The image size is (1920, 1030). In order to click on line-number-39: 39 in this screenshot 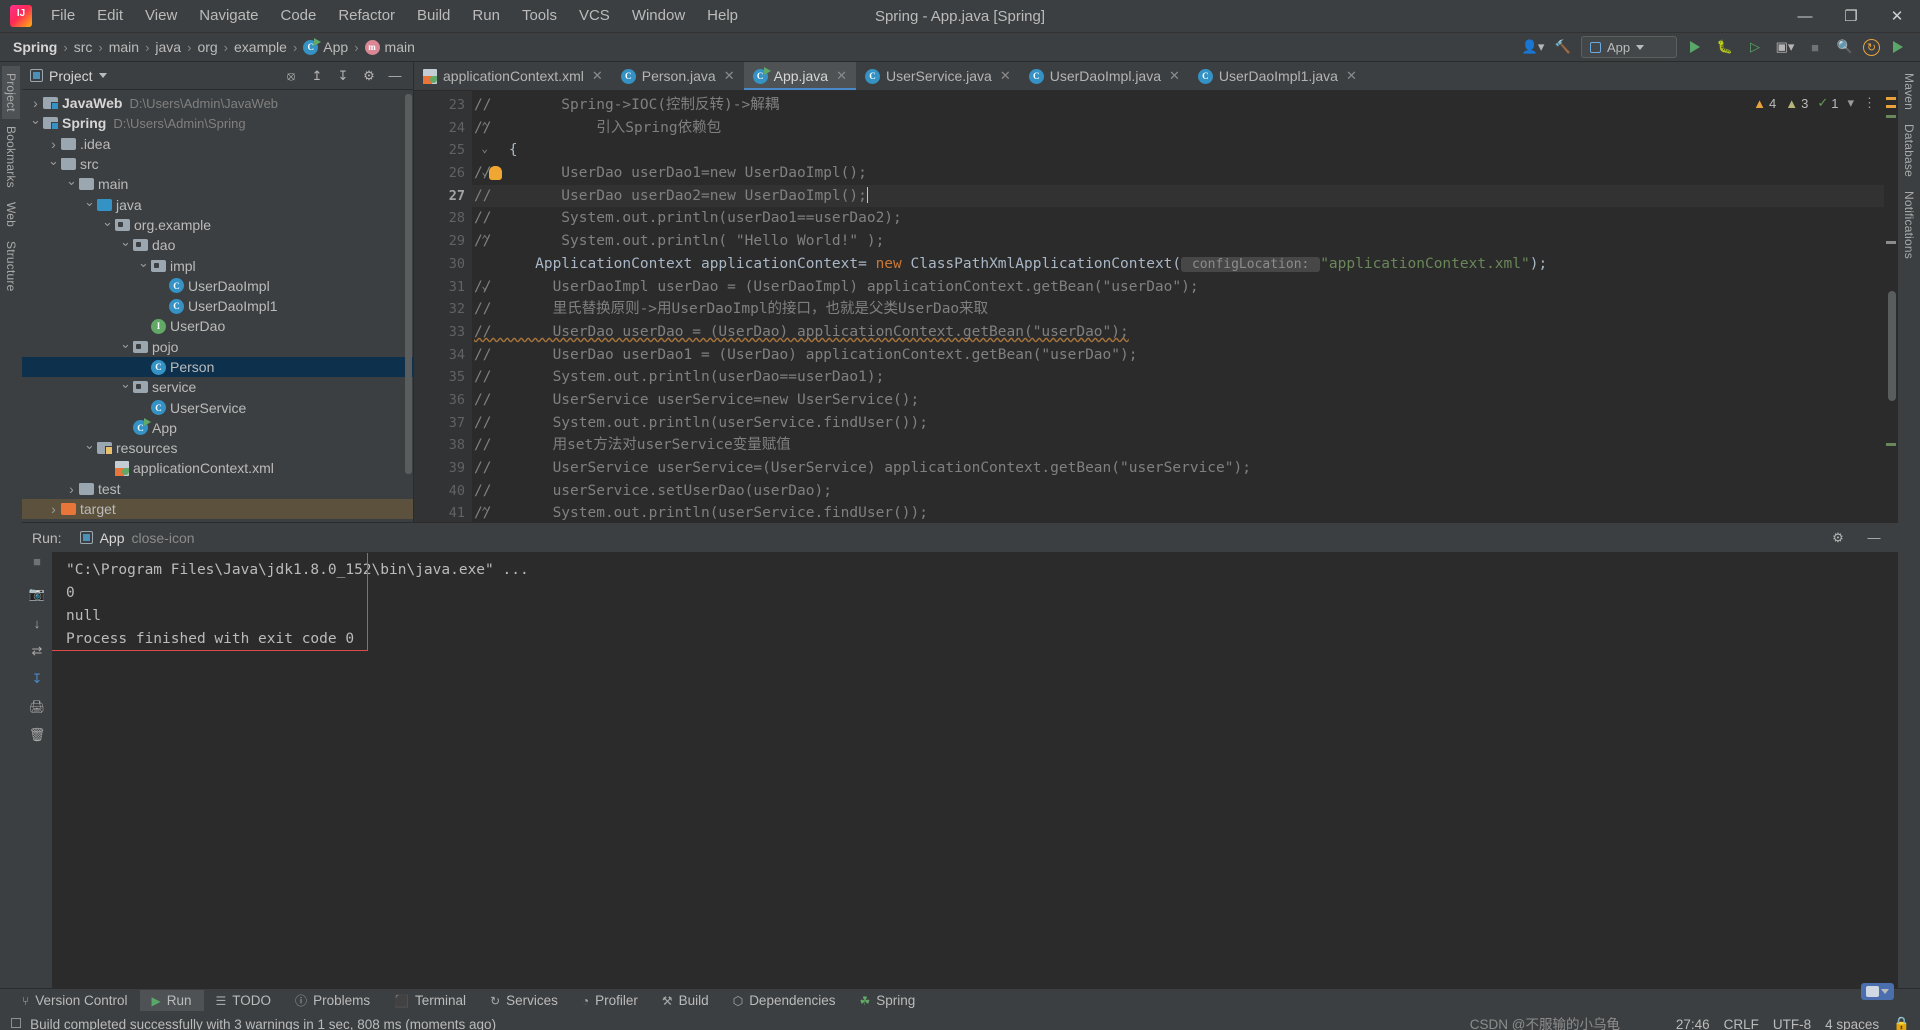, I will do `click(443, 468)`.